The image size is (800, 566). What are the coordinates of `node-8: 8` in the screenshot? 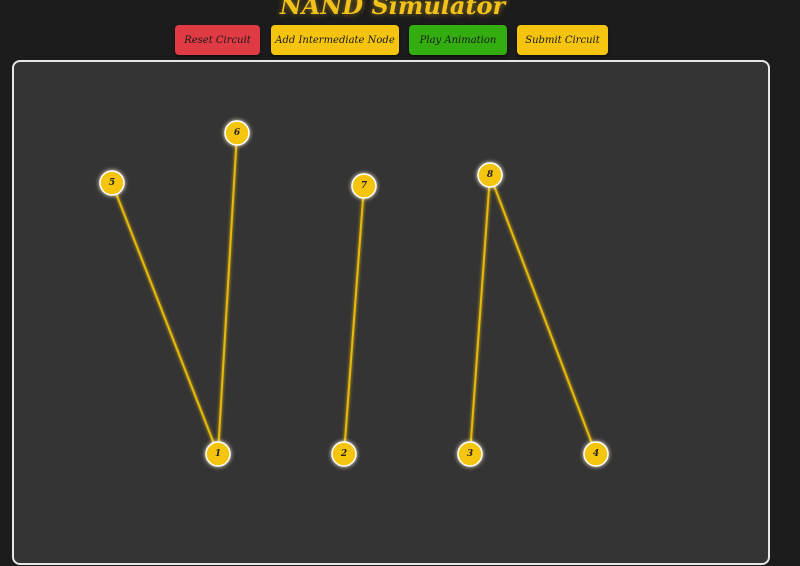 It's located at (490, 175).